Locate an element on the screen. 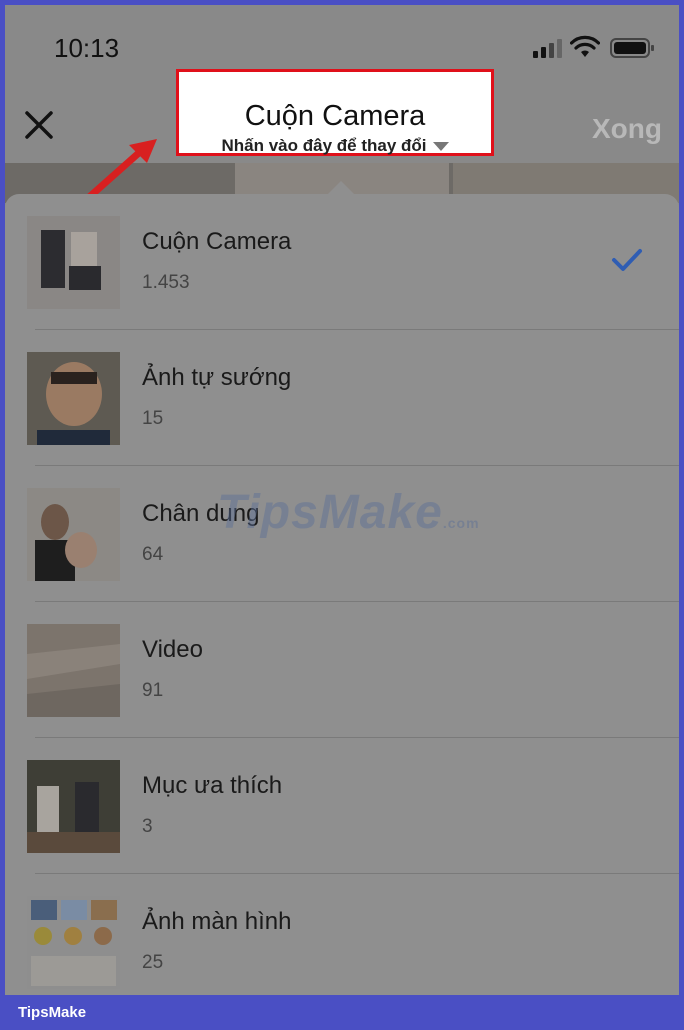 This screenshot has width=684, height=1030. signal-icon is located at coordinates (547, 48).